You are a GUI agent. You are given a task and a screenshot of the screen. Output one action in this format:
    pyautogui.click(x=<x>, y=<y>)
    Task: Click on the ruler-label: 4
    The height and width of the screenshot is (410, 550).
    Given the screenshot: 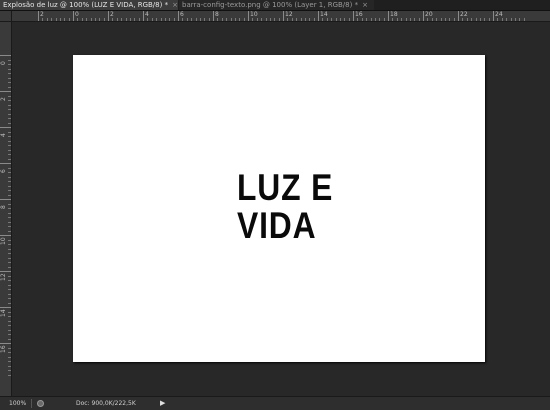 What is the action you would take?
    pyautogui.click(x=3, y=135)
    